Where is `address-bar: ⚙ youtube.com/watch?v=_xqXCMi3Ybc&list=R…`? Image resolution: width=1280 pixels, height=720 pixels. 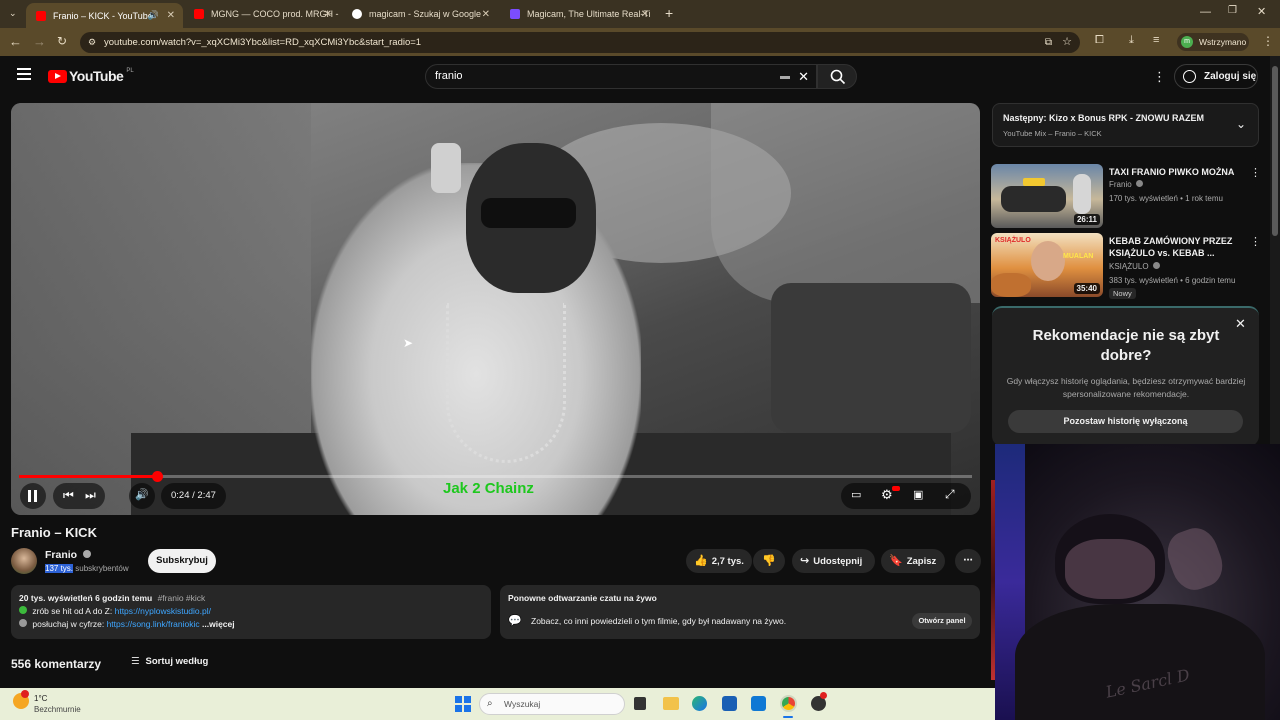
address-bar: ⚙ youtube.com/watch?v=_xqXCMi3Ybc&list=R… is located at coordinates (580, 42).